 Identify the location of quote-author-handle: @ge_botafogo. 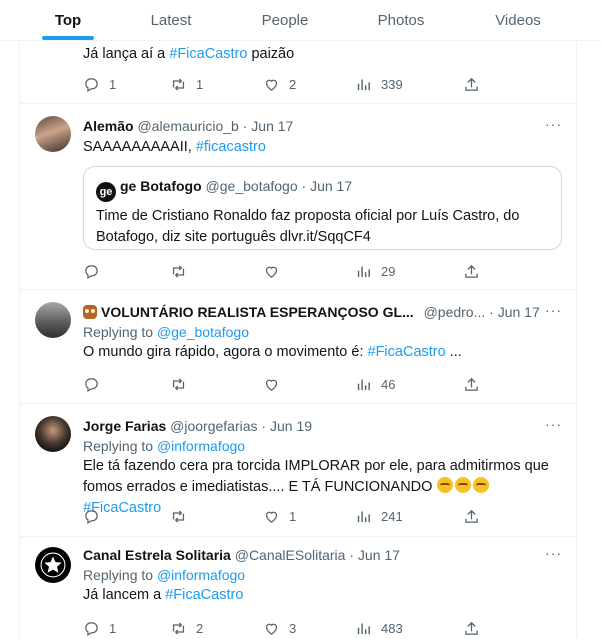
(251, 186).